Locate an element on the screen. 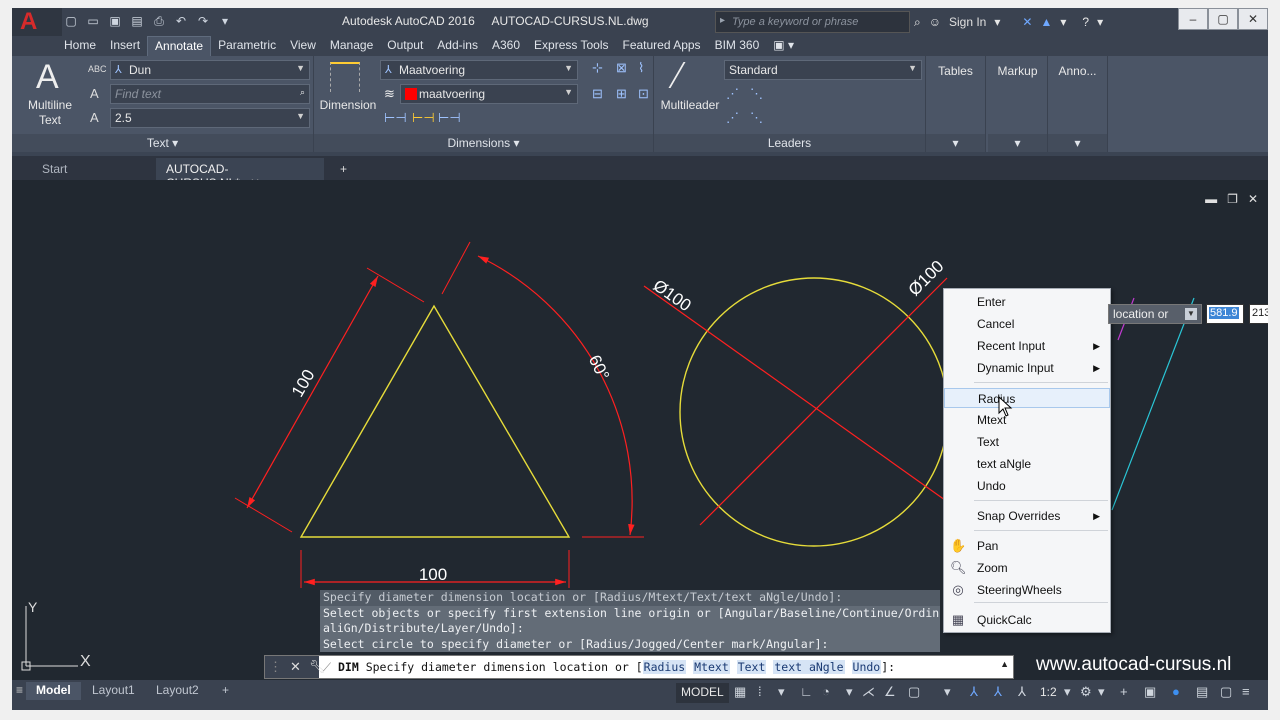 The width and height of the screenshot is (1280, 720). dim-text-diameter-2: Ø100 is located at coordinates (926, 278).